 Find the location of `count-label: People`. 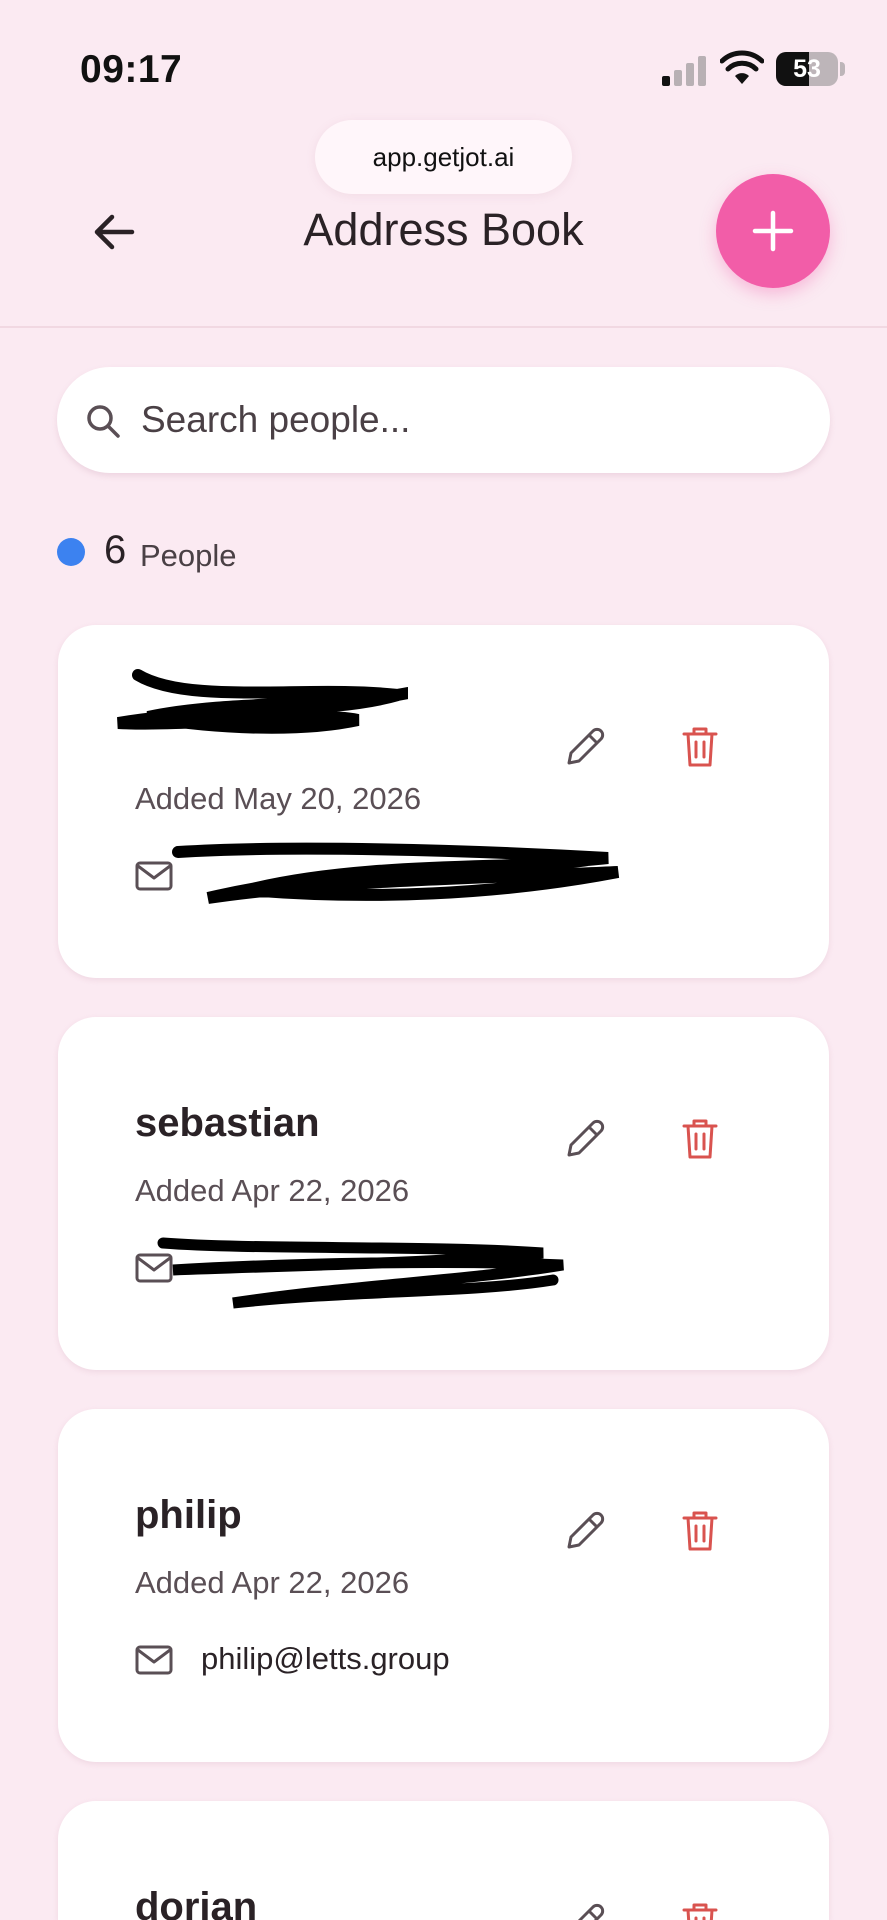

count-label: People is located at coordinates (188, 555).